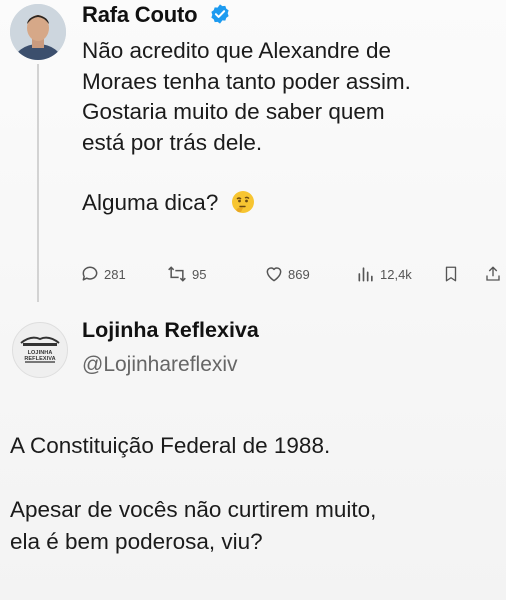 The image size is (506, 600). I want to click on tweet2-line: A Constituição Federal de 1988., so click(170, 445).